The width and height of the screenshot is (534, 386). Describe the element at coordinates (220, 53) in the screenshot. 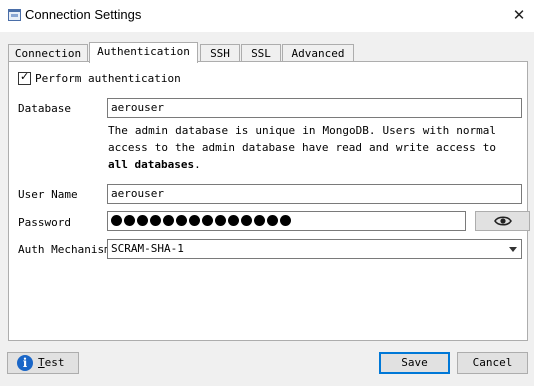

I see `tab-ssh: SSH` at that location.